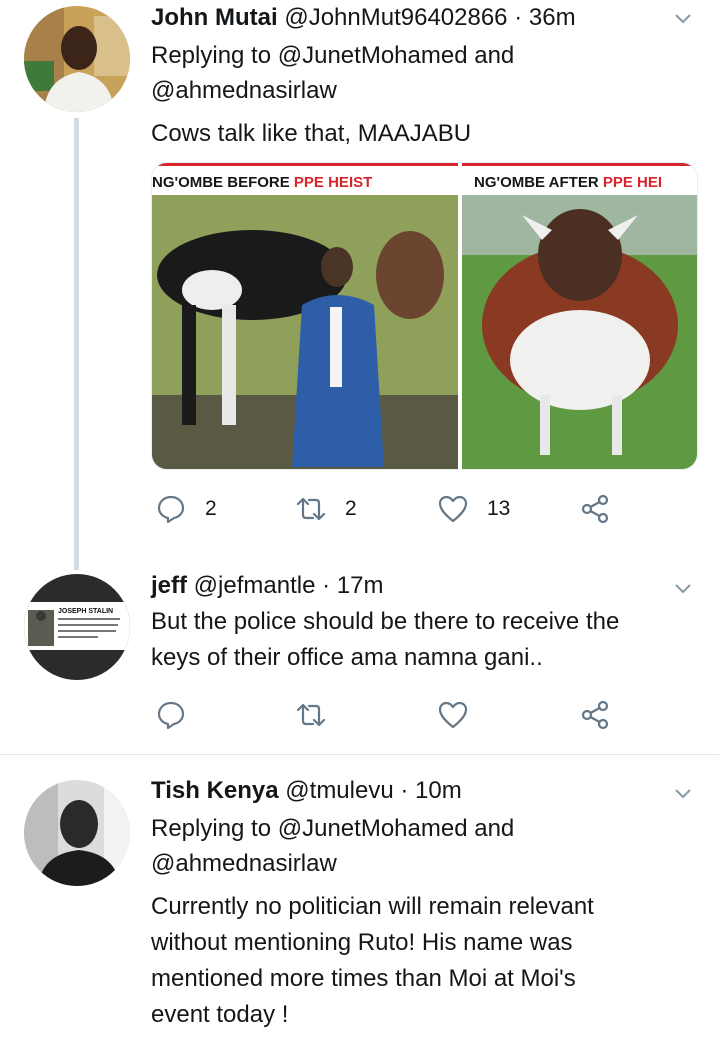 The height and width of the screenshot is (1037, 719). What do you see at coordinates (386, 715) in the screenshot?
I see `tweet-actions` at bounding box center [386, 715].